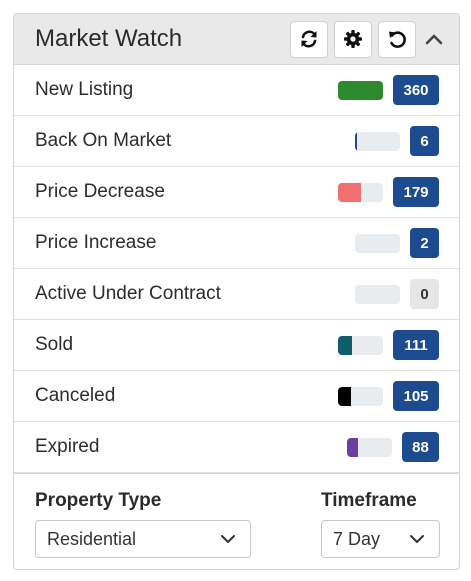 The height and width of the screenshot is (581, 471). Describe the element at coordinates (416, 90) in the screenshot. I see `count-badge: 360` at that location.